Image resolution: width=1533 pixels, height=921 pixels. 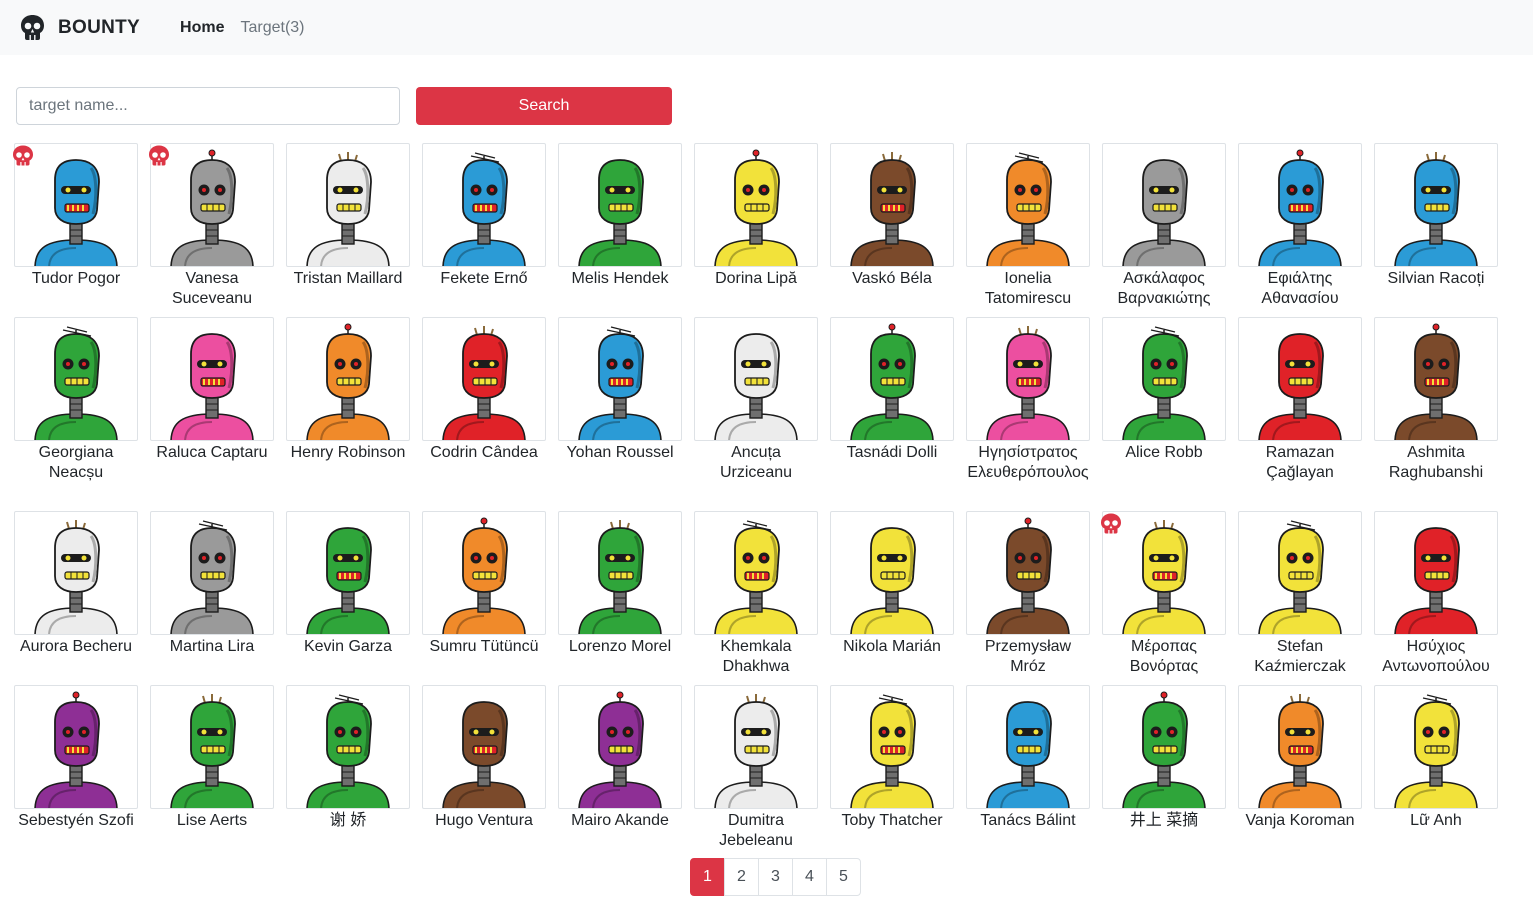 I want to click on brand-link: BOUNTY, so click(x=80, y=27).